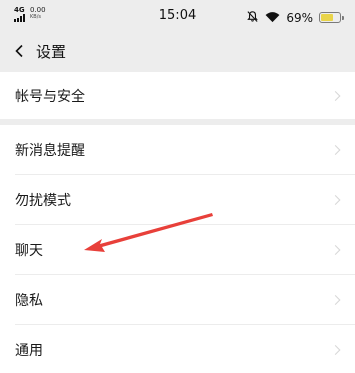 The image size is (355, 373). I want to click on settings-item-general: 通用, so click(177, 349).